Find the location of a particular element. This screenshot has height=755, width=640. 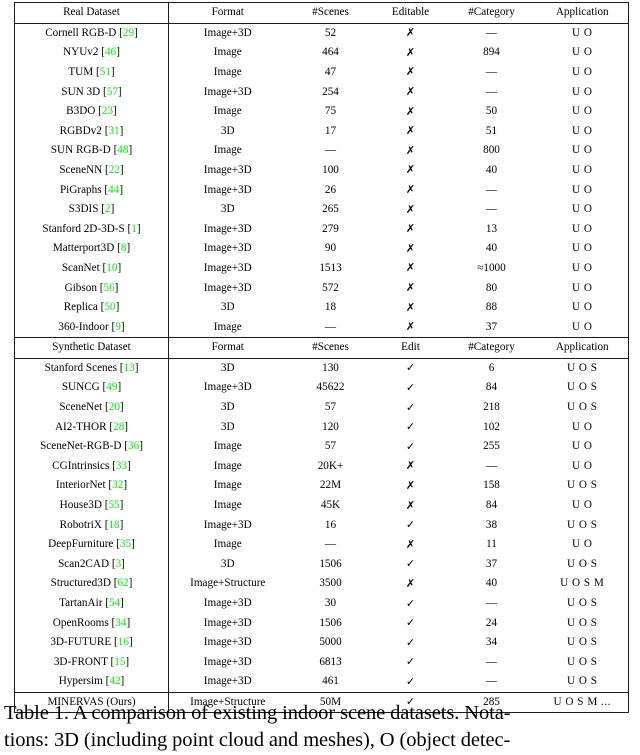

citation-number: 42 is located at coordinates (114, 681).